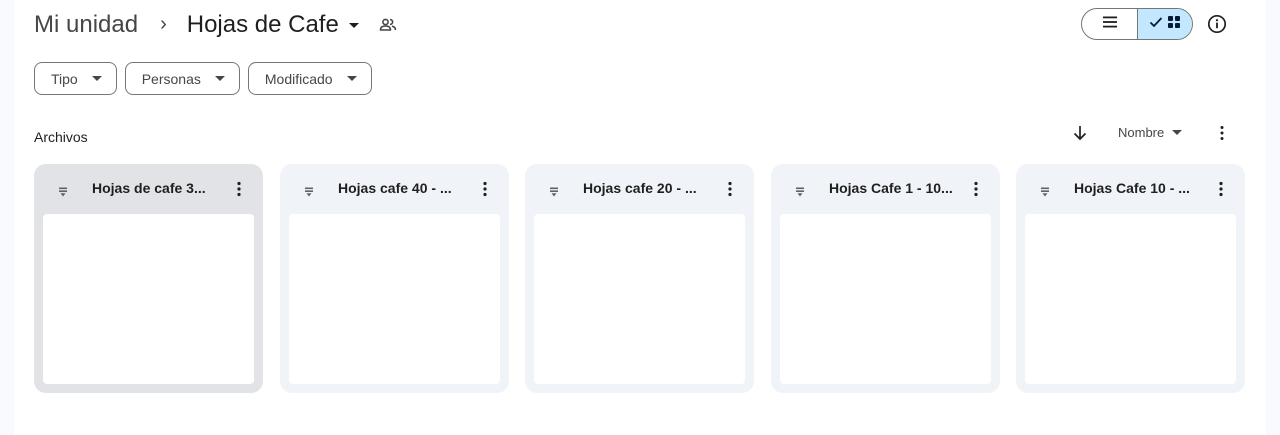 Image resolution: width=1280 pixels, height=435 pixels. I want to click on view-toggle, so click(1137, 24).